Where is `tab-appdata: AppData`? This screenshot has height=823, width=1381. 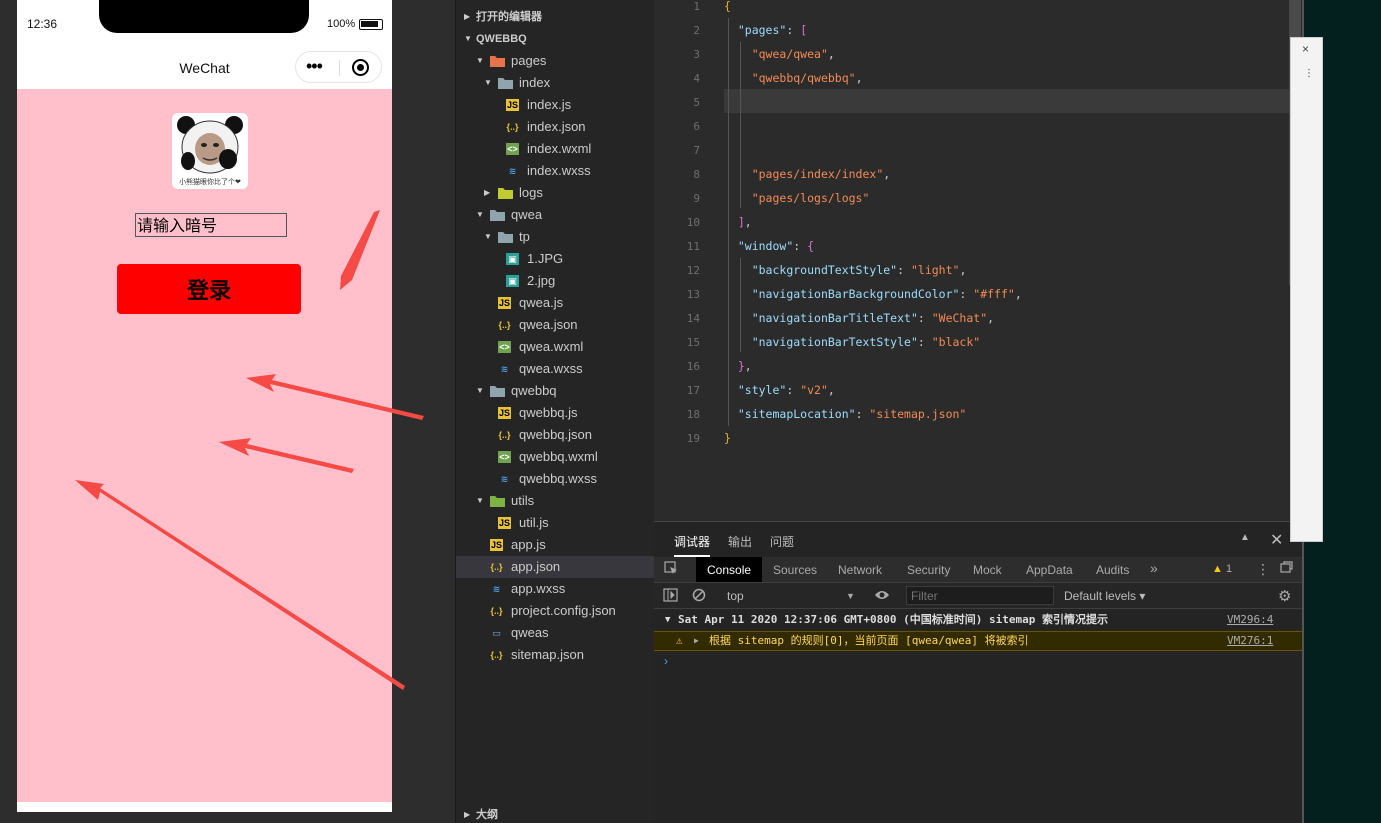 tab-appdata: AppData is located at coordinates (1049, 570).